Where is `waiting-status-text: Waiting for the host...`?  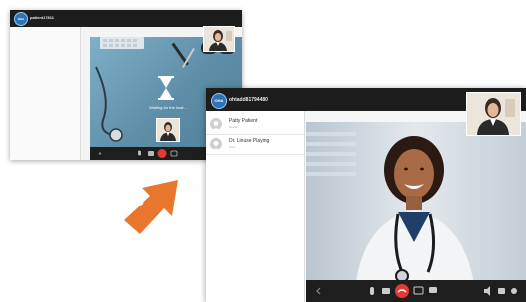 waiting-status-text: Waiting for the host... is located at coordinates (168, 107).